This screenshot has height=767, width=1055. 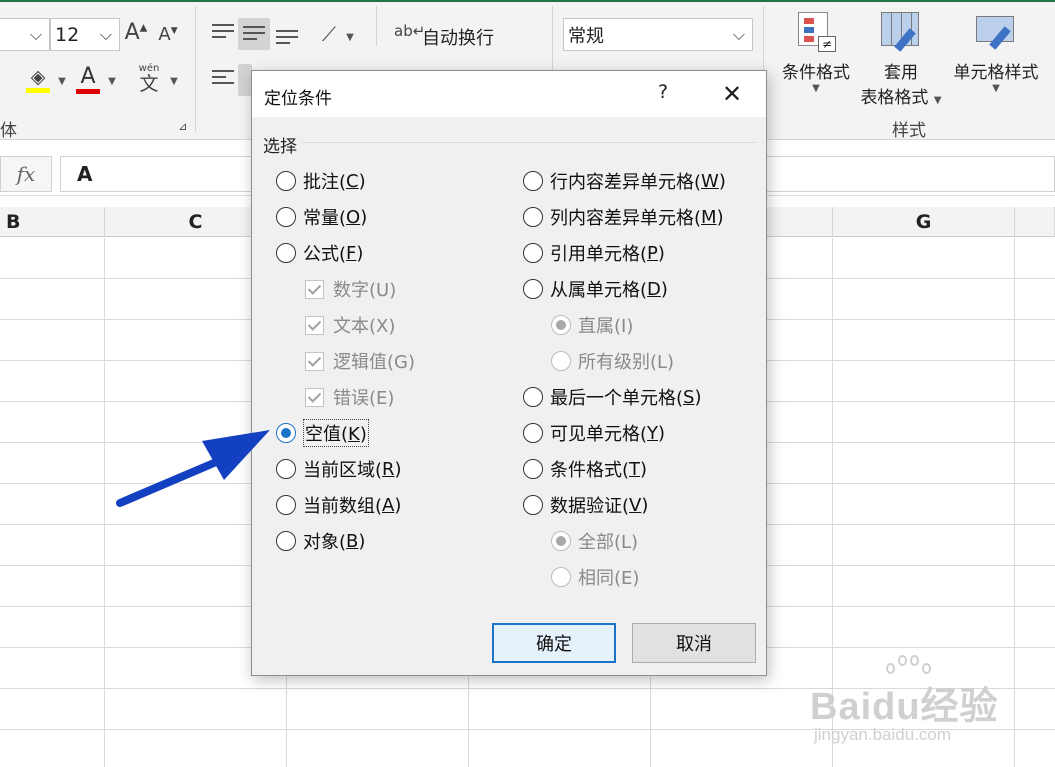 I want to click on radio-visible-cells, so click(x=533, y=433).